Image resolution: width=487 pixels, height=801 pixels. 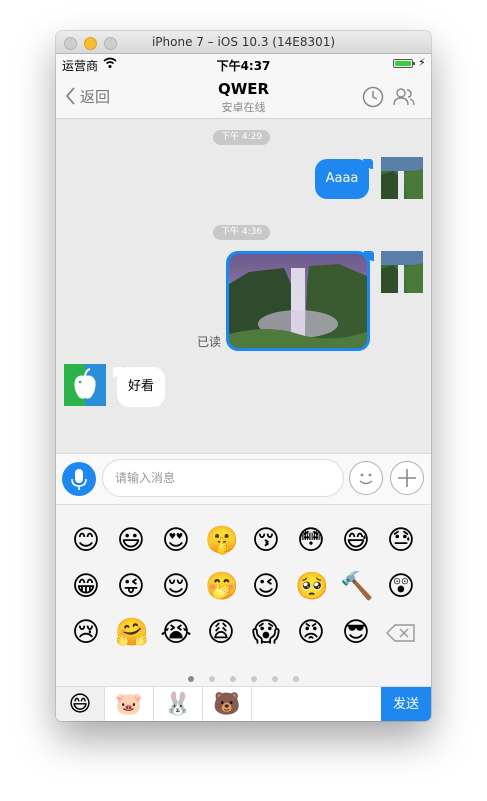 I want to click on emoji-key: 😭, so click(x=176, y=633).